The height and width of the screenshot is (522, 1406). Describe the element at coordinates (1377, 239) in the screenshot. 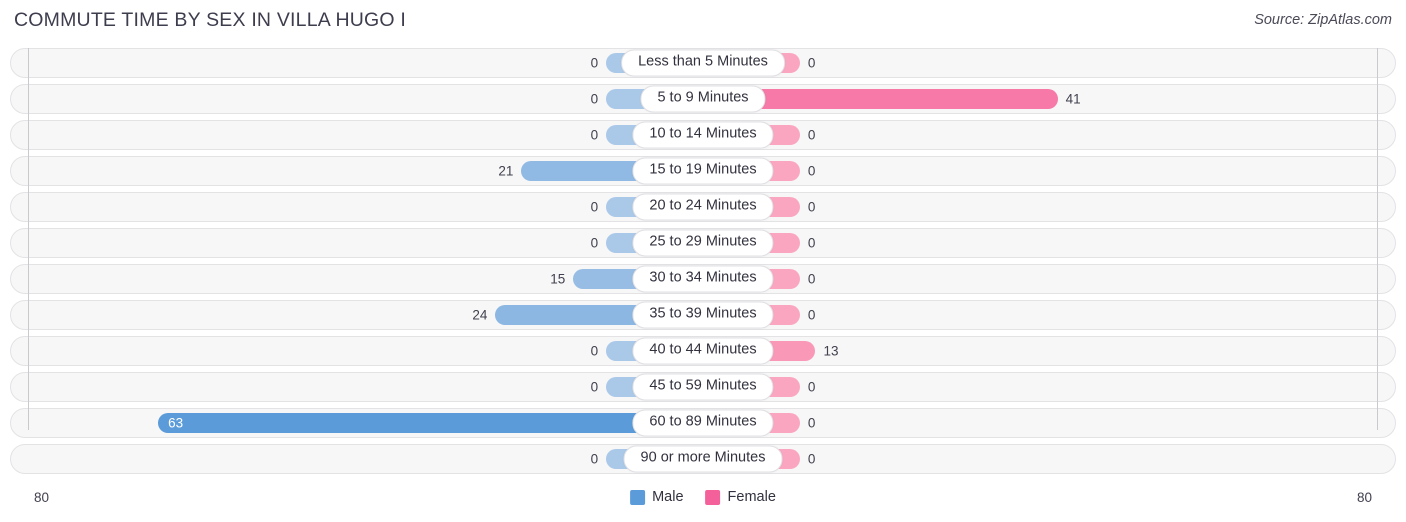

I see `axis-line-right` at that location.